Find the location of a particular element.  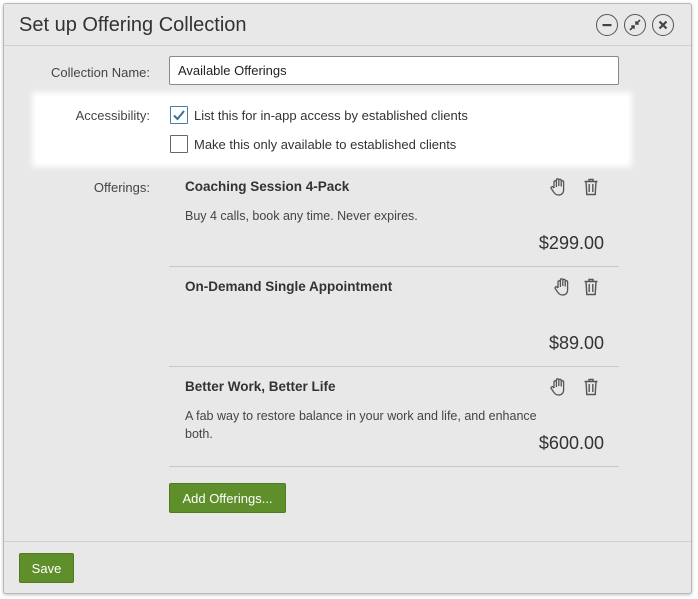

offering-price: $89.00 is located at coordinates (576, 343).